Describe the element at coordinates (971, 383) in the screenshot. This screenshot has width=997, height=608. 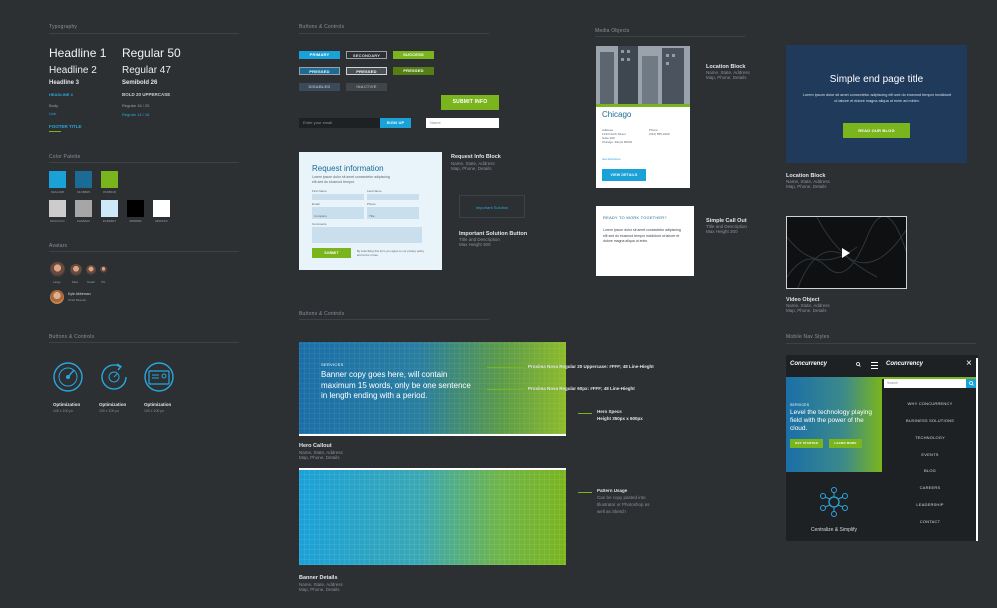
I see `mobile-search-button` at that location.